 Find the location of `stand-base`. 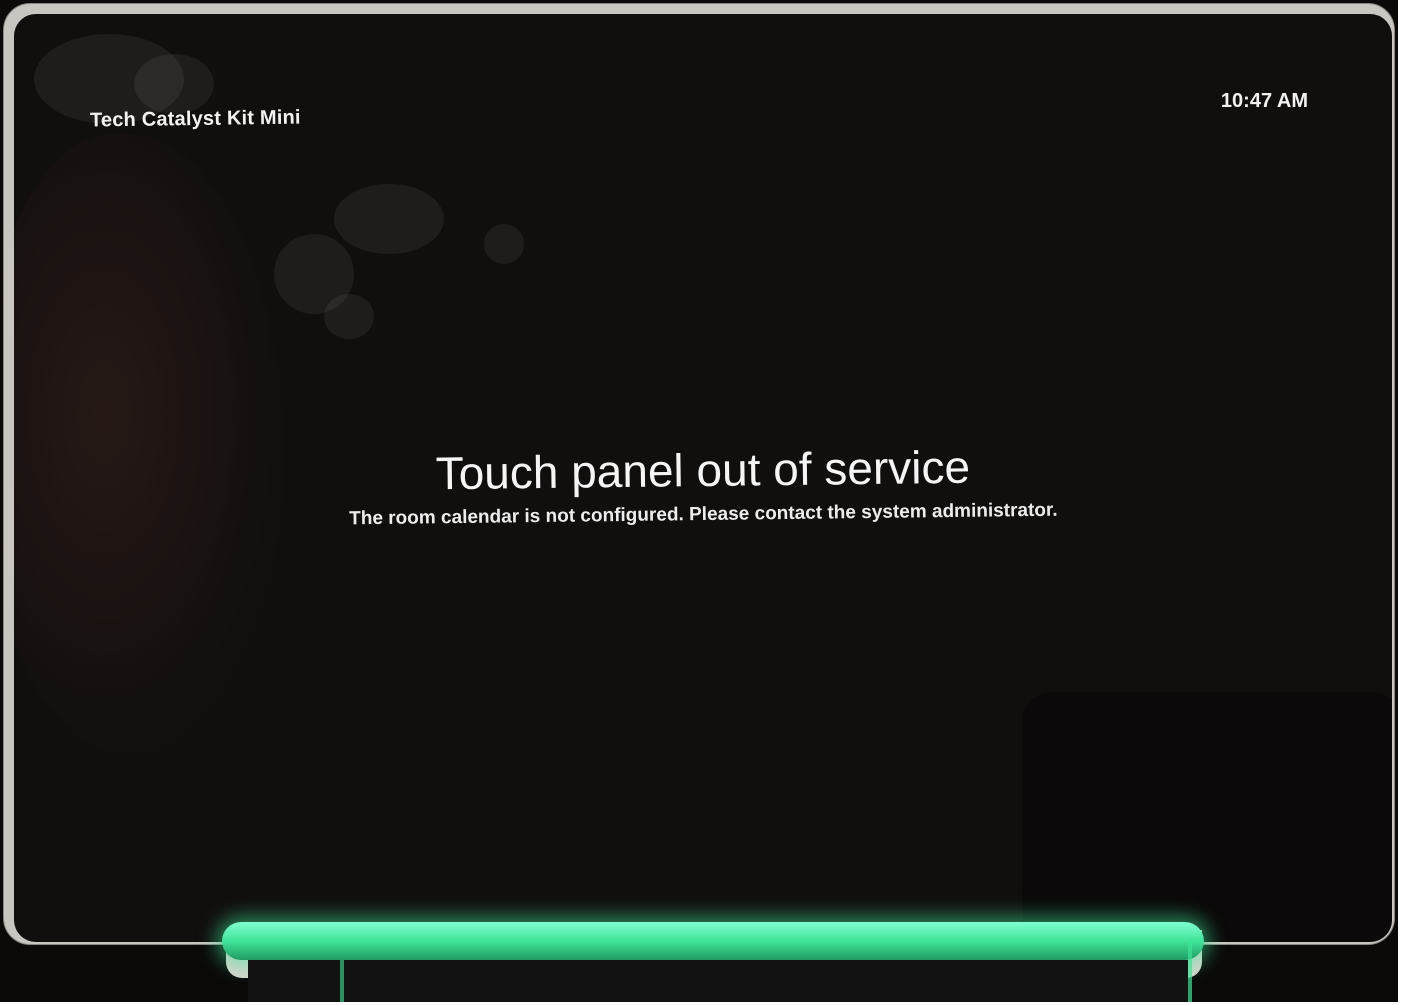

stand-base is located at coordinates (718, 982).